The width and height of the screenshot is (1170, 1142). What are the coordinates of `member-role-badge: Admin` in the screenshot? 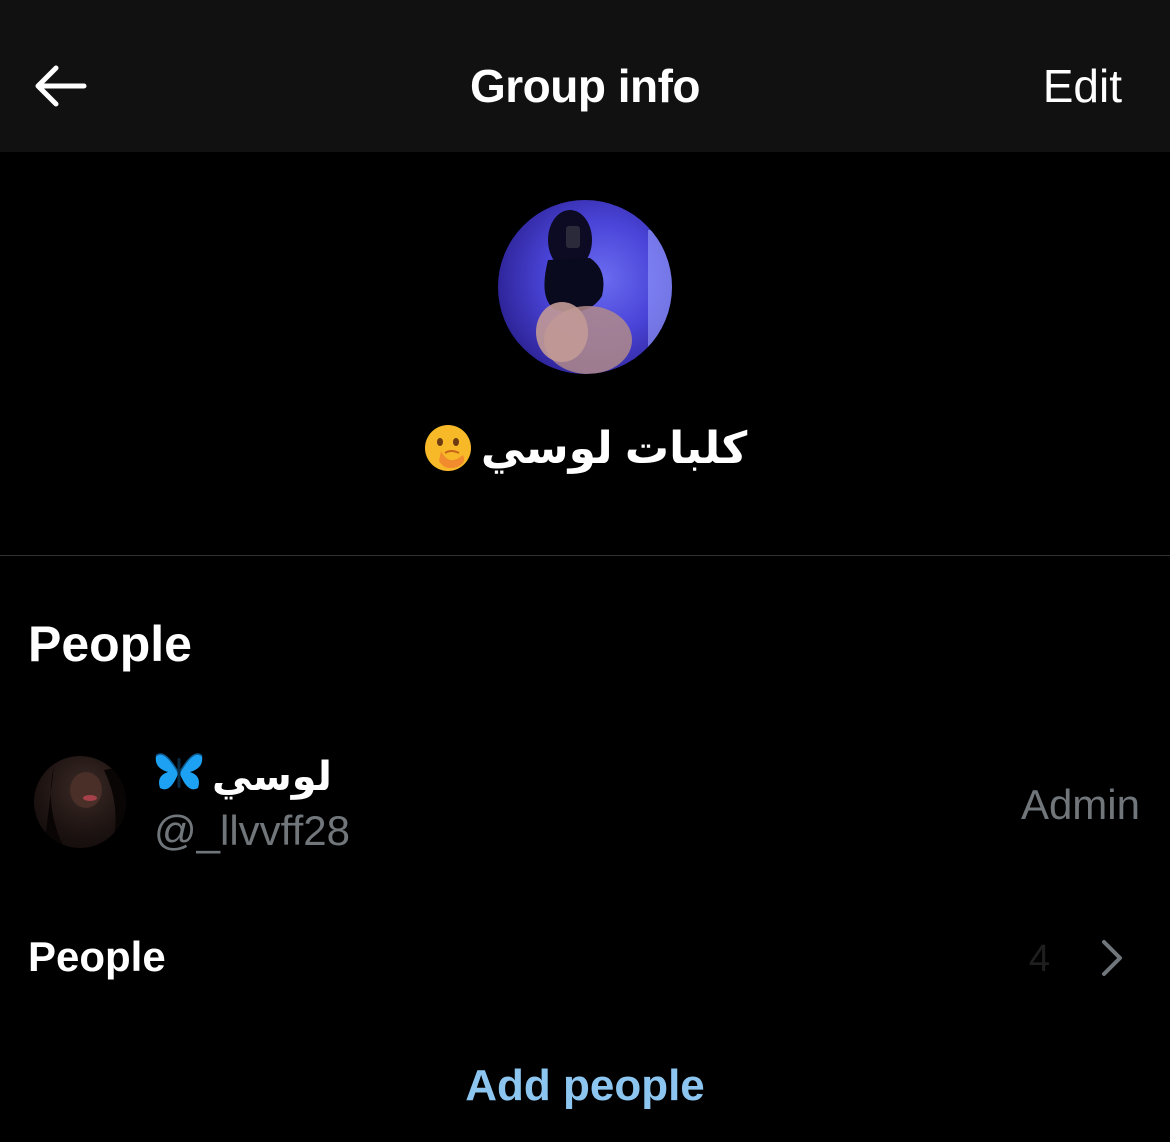 It's located at (1080, 804).